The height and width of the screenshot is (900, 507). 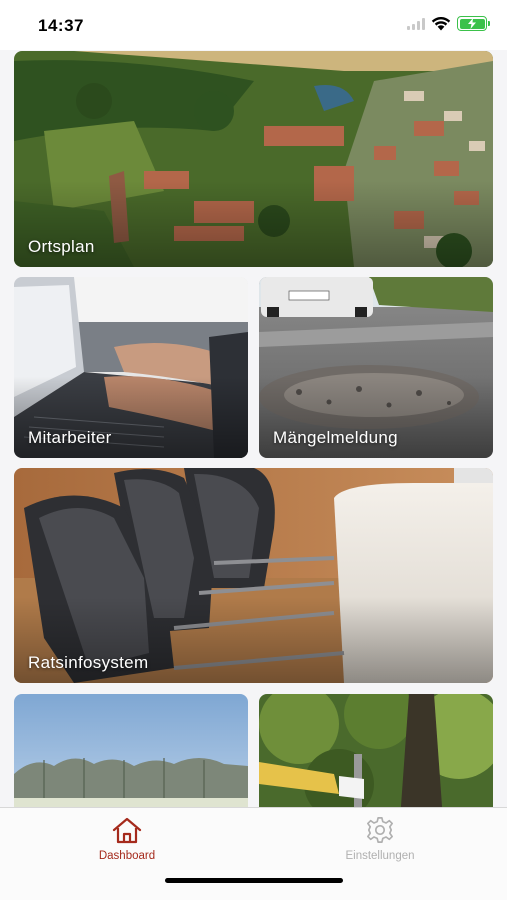 What do you see at coordinates (380, 830) in the screenshot?
I see `gear-icon` at bounding box center [380, 830].